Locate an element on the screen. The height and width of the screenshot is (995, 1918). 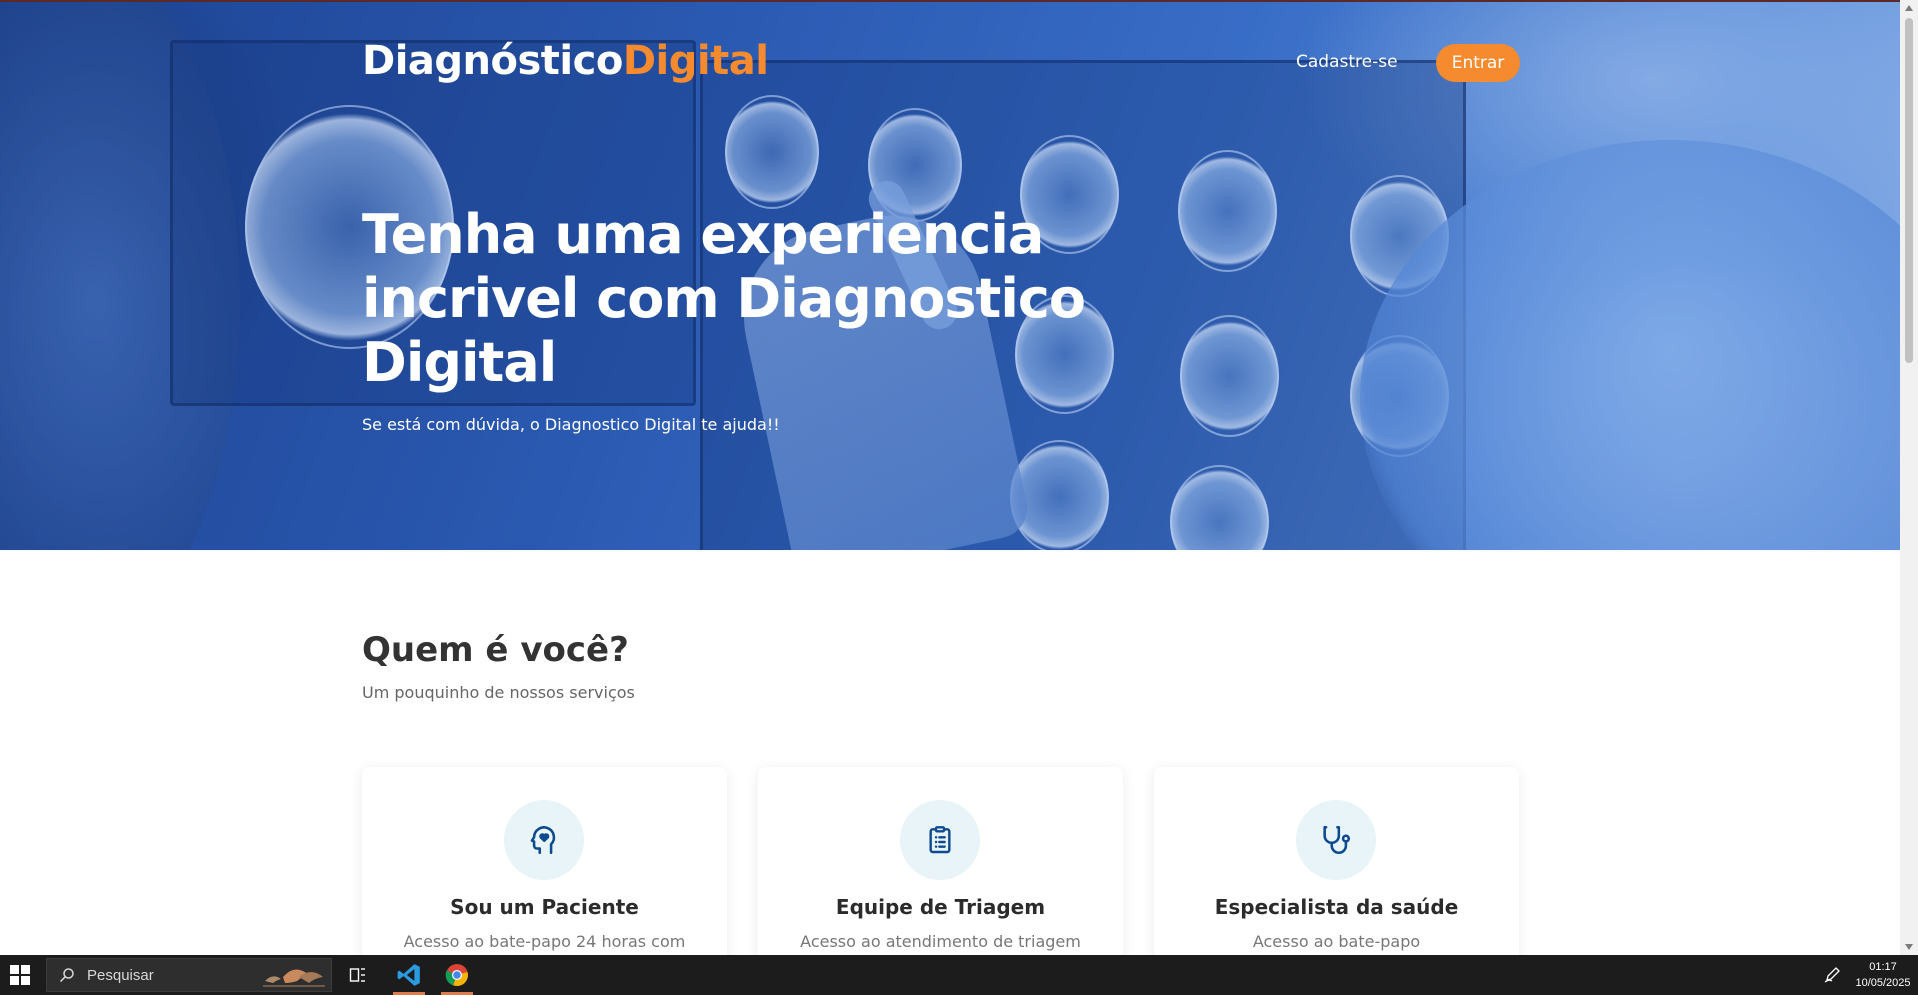
taskbar: Pesquisar 01:17 10/05/2025 is located at coordinates (959, 975).